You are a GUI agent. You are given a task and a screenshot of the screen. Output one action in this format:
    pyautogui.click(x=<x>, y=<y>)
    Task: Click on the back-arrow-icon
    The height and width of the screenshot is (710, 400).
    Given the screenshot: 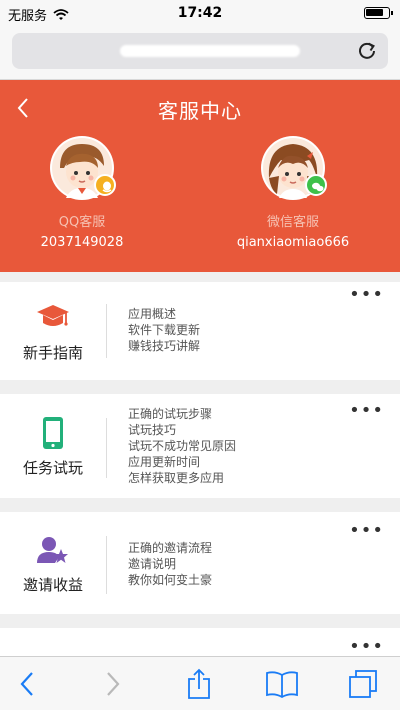 What is the action you would take?
    pyautogui.click(x=26, y=684)
    